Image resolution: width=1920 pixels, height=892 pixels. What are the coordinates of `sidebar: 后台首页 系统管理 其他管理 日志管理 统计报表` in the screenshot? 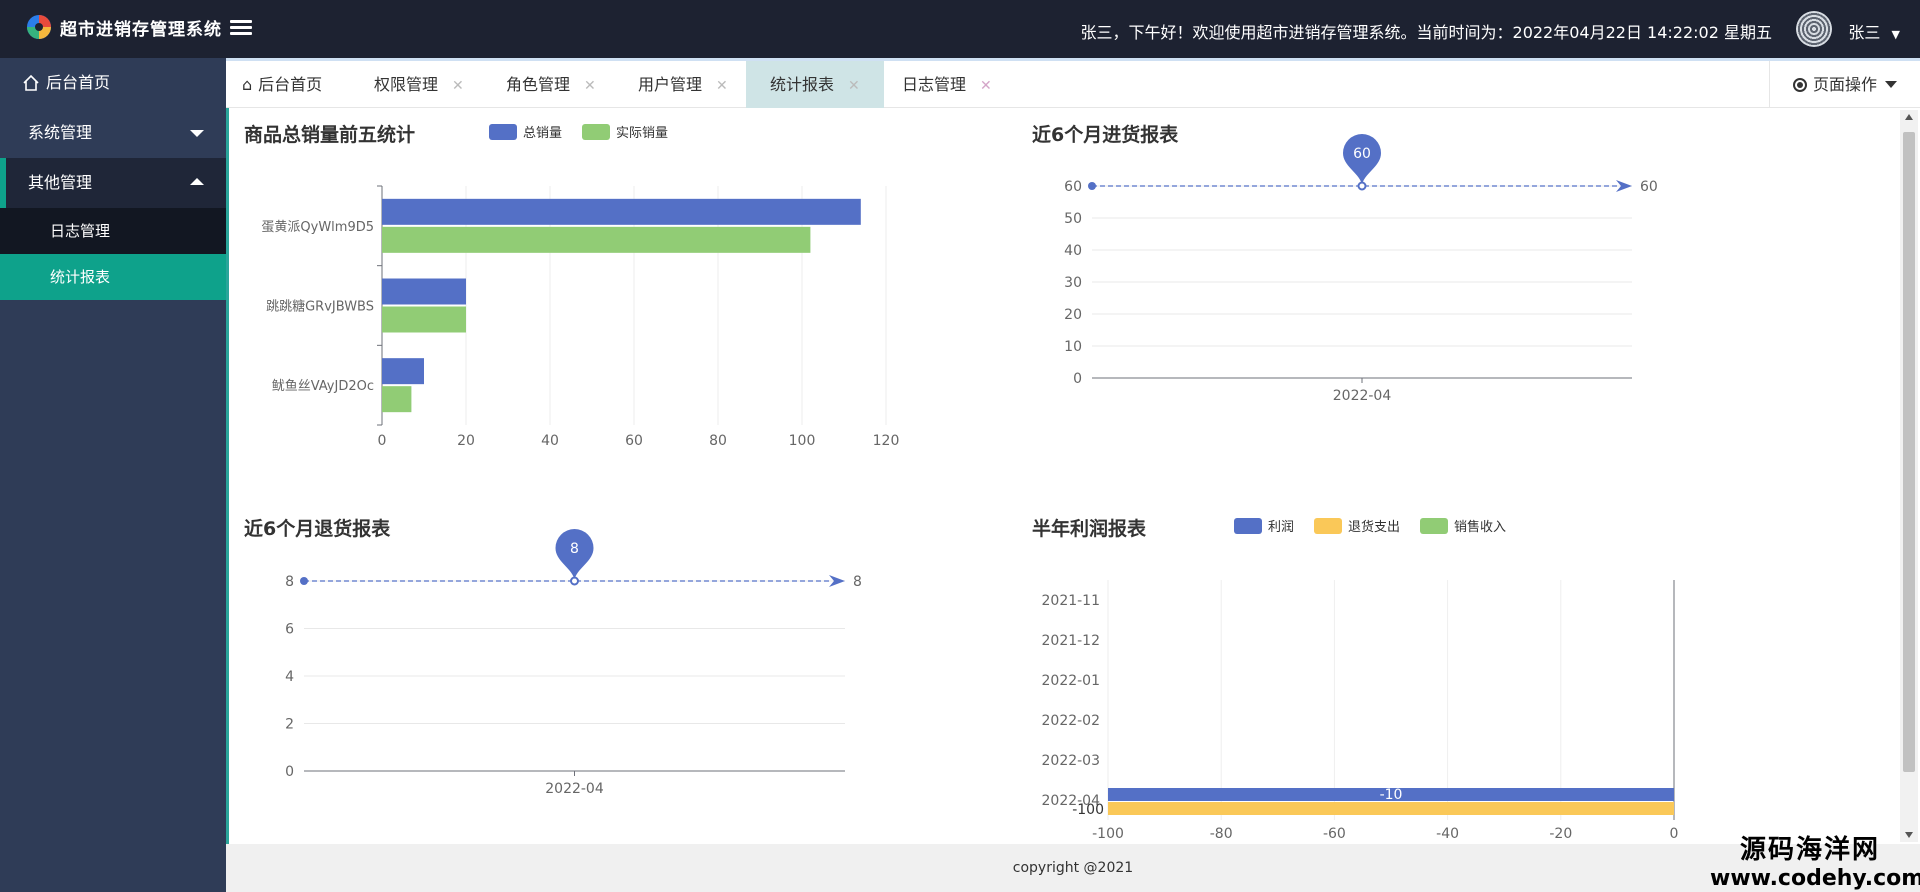 It's located at (113, 475).